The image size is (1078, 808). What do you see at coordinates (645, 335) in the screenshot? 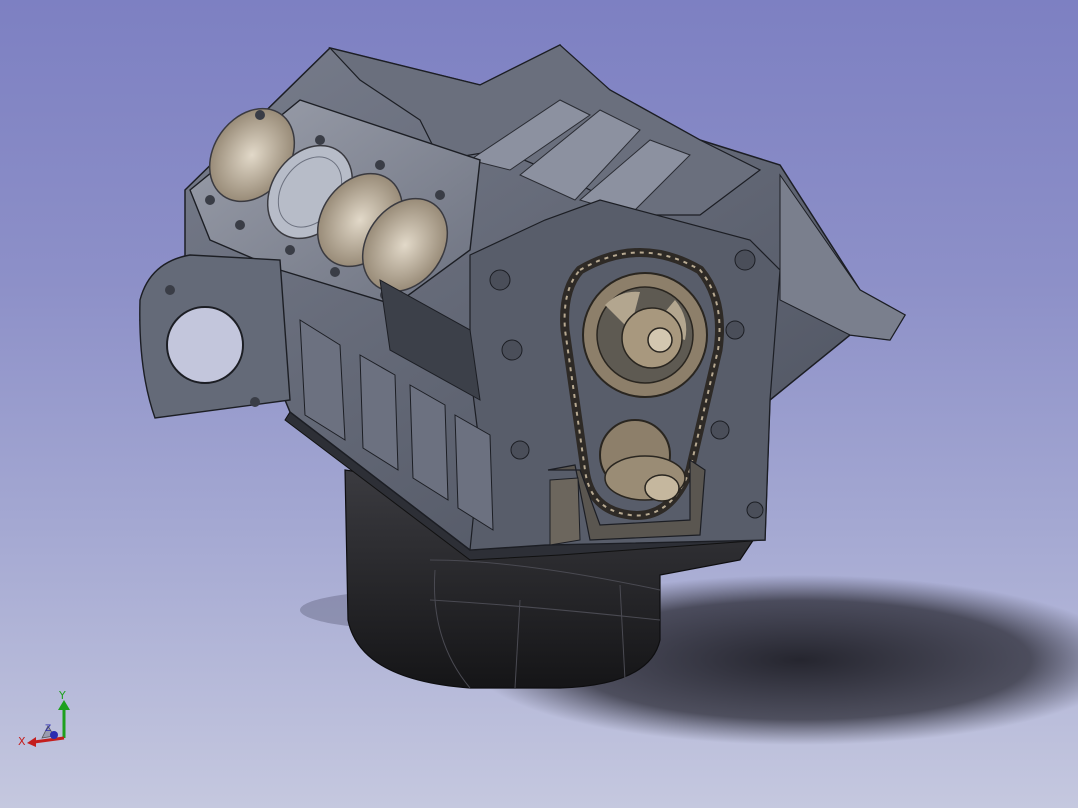
I see `cam-sprocket` at bounding box center [645, 335].